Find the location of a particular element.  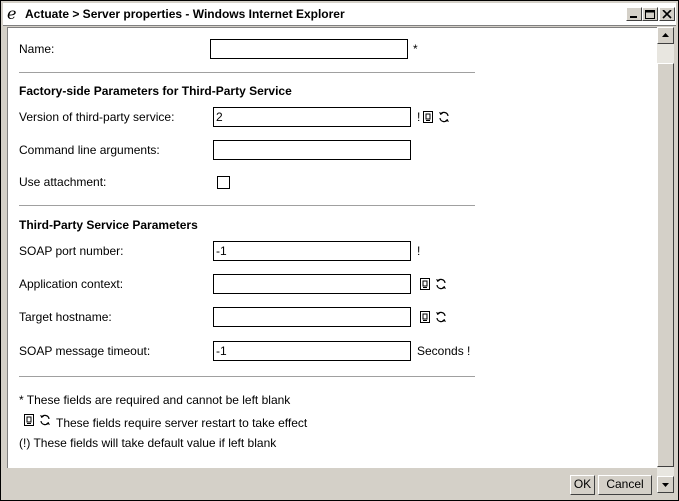

minimize-icon is located at coordinates (633, 17).